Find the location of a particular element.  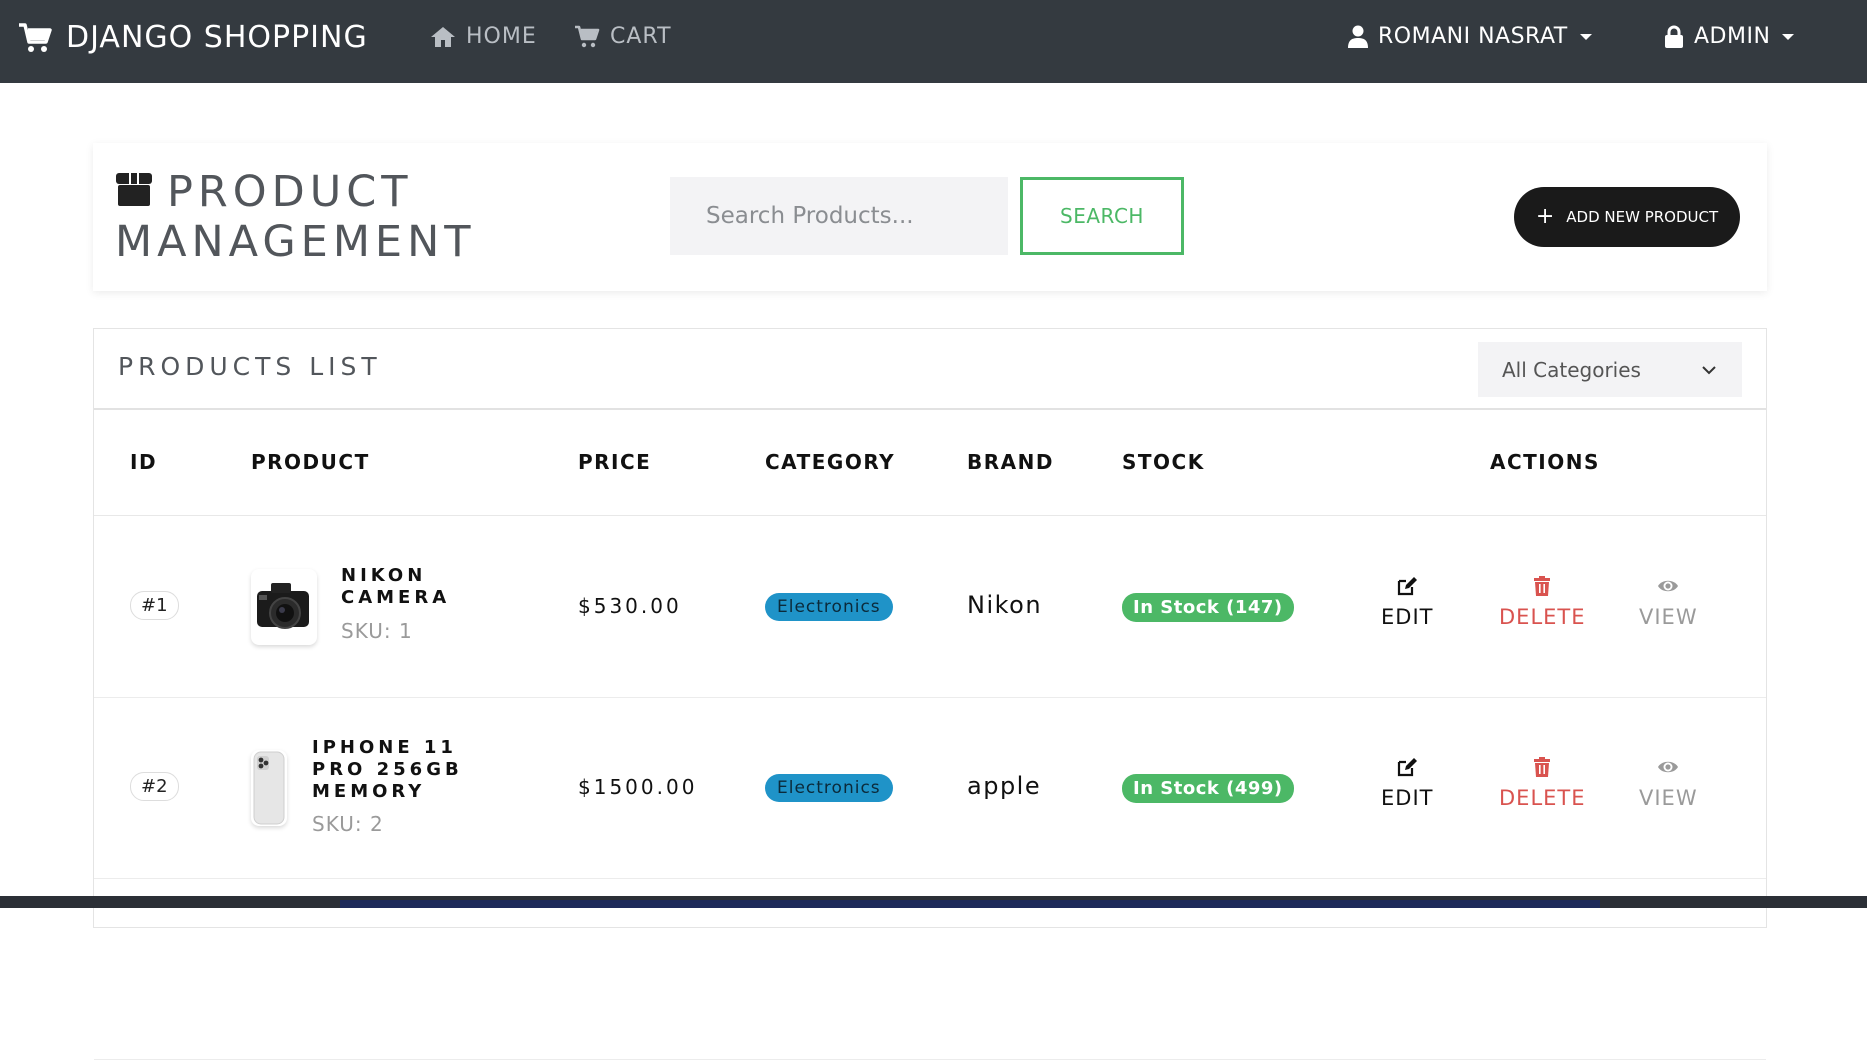

column-header-category: CATEGORY is located at coordinates (830, 462).